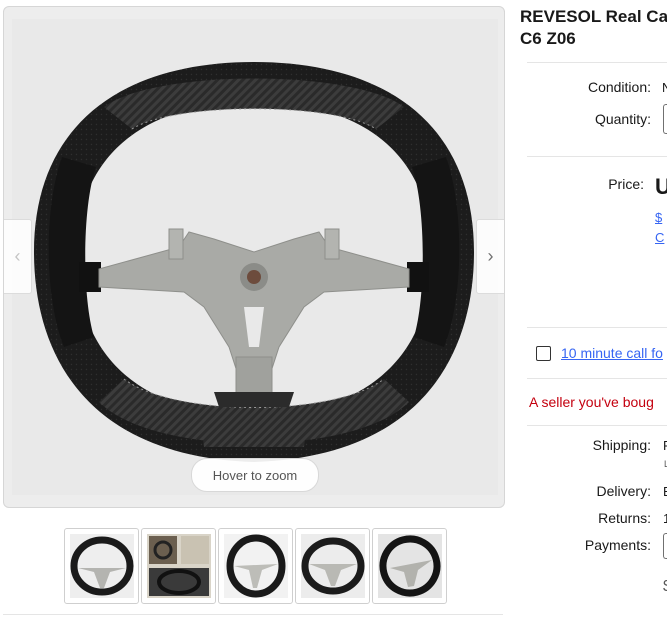 This screenshot has height=622, width=667. What do you see at coordinates (593, 28) in the screenshot?
I see `listing-title: REVESOL Real Ca C6 Z06` at bounding box center [593, 28].